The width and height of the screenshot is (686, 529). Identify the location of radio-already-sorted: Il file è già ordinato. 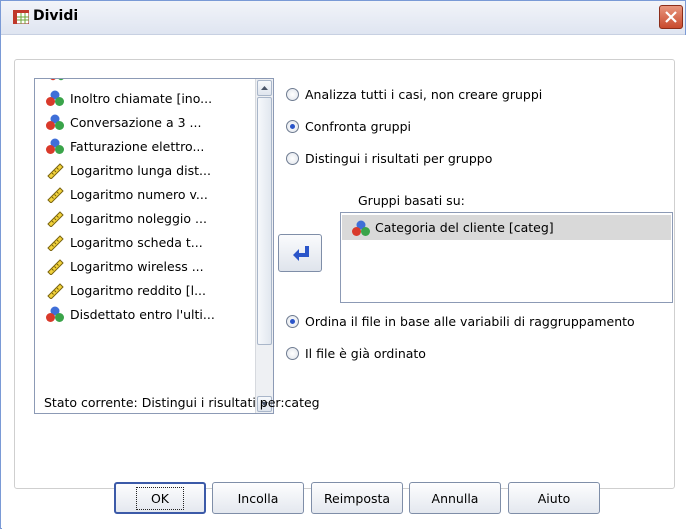
(356, 353).